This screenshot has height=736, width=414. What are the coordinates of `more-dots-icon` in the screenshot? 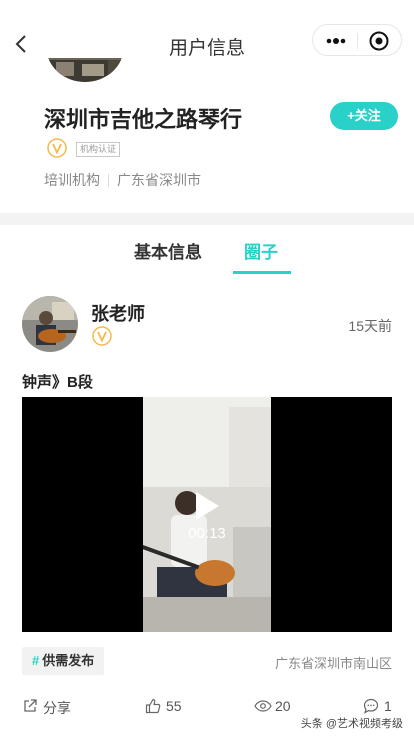 It's located at (336, 41).